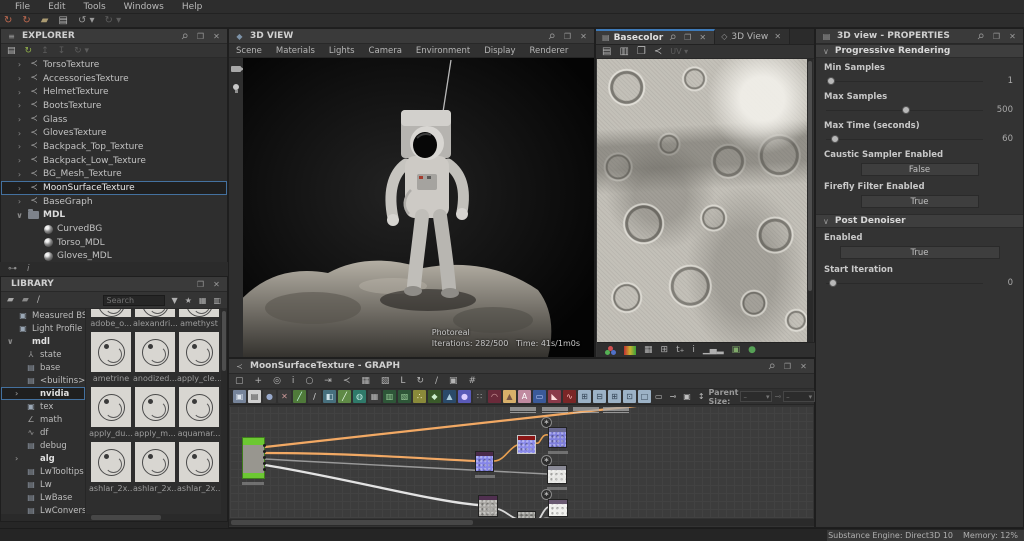  What do you see at coordinates (693, 350) in the screenshot?
I see `display-toolbar-icon: i` at bounding box center [693, 350].